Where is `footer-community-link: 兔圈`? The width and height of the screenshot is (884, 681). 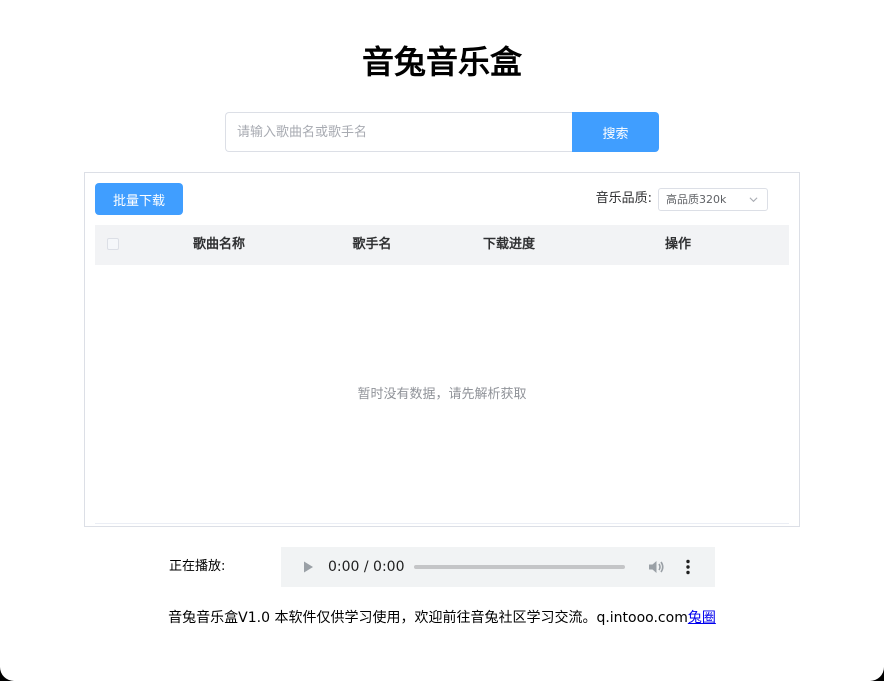
footer-community-link: 兔圈 is located at coordinates (702, 618).